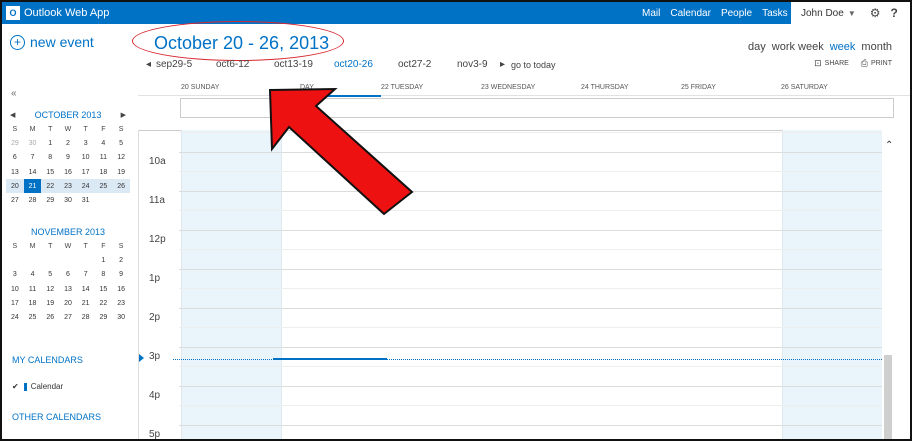 Image resolution: width=912 pixels, height=441 pixels. Describe the element at coordinates (698, 87) in the screenshot. I see `day-header-friday: 25 FRIDAY` at that location.